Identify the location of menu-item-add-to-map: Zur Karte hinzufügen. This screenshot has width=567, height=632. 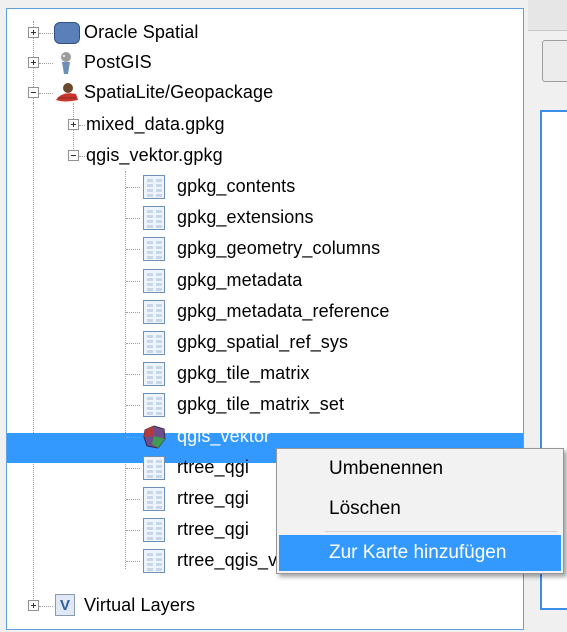
(420, 553).